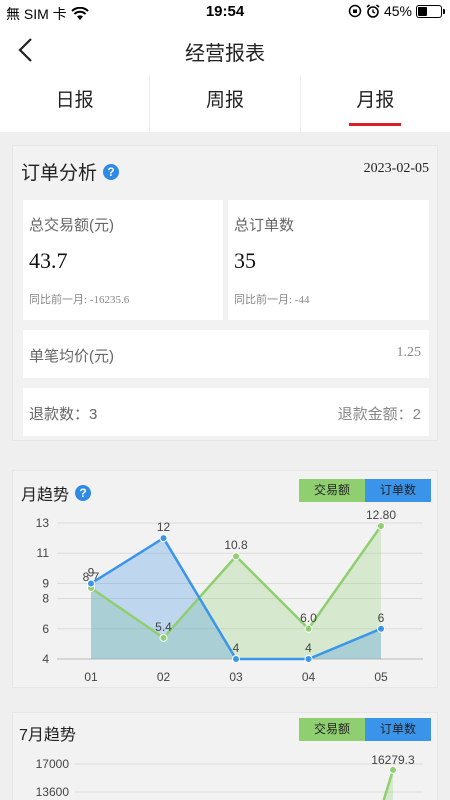  Describe the element at coordinates (396, 169) in the screenshot. I see `report-date: 2023-02-05` at that location.